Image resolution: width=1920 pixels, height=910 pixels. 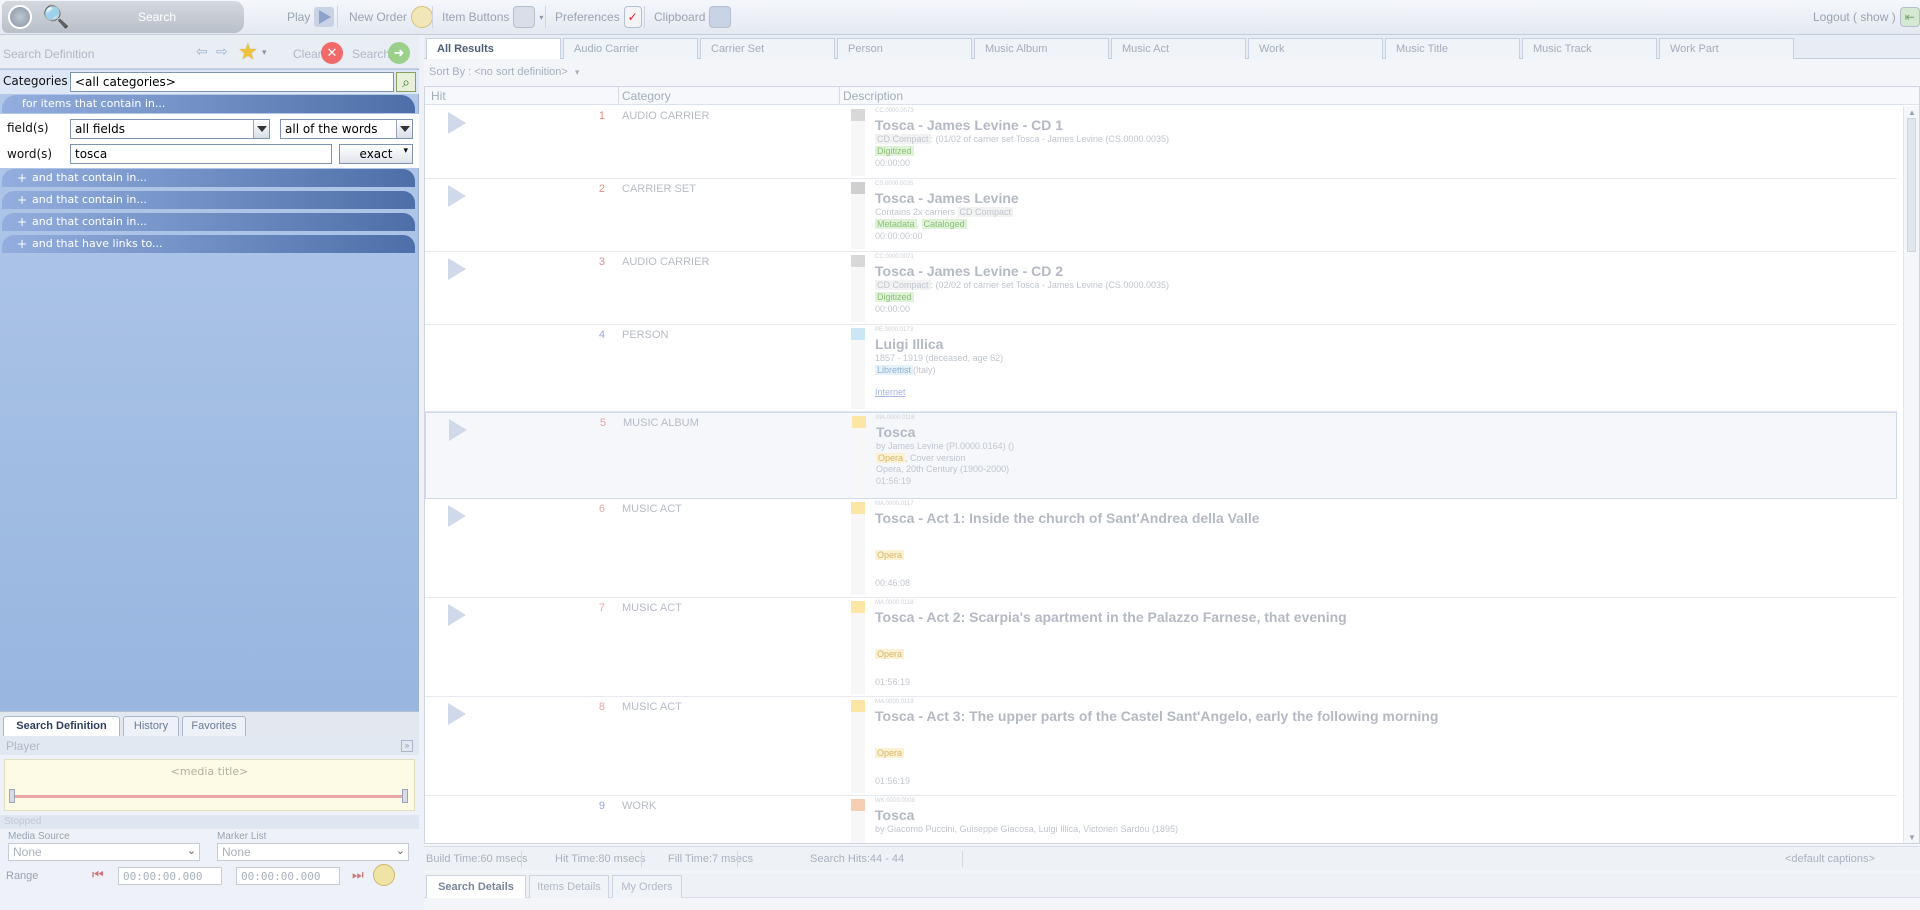 I want to click on tab-person: Person, so click(x=904, y=48).